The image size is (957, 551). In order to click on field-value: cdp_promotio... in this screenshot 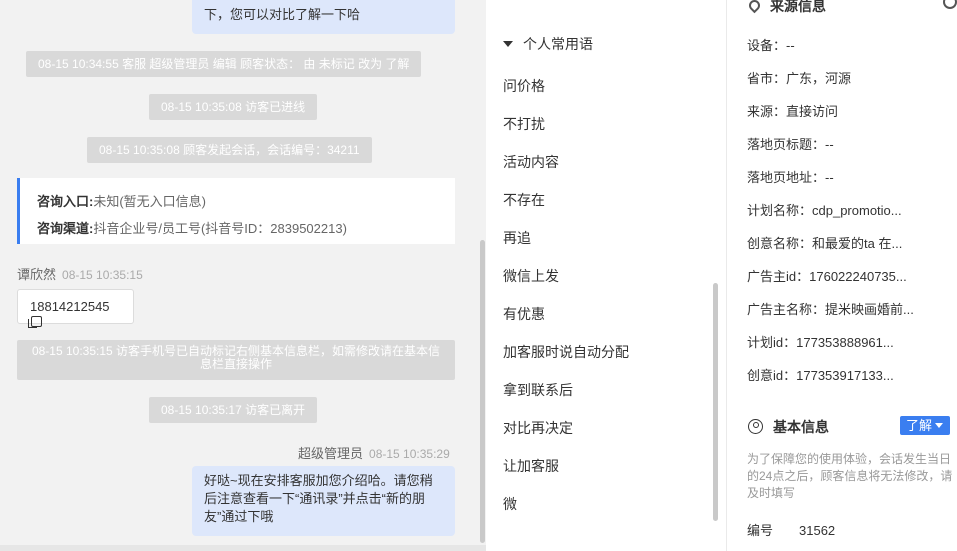, I will do `click(857, 210)`.